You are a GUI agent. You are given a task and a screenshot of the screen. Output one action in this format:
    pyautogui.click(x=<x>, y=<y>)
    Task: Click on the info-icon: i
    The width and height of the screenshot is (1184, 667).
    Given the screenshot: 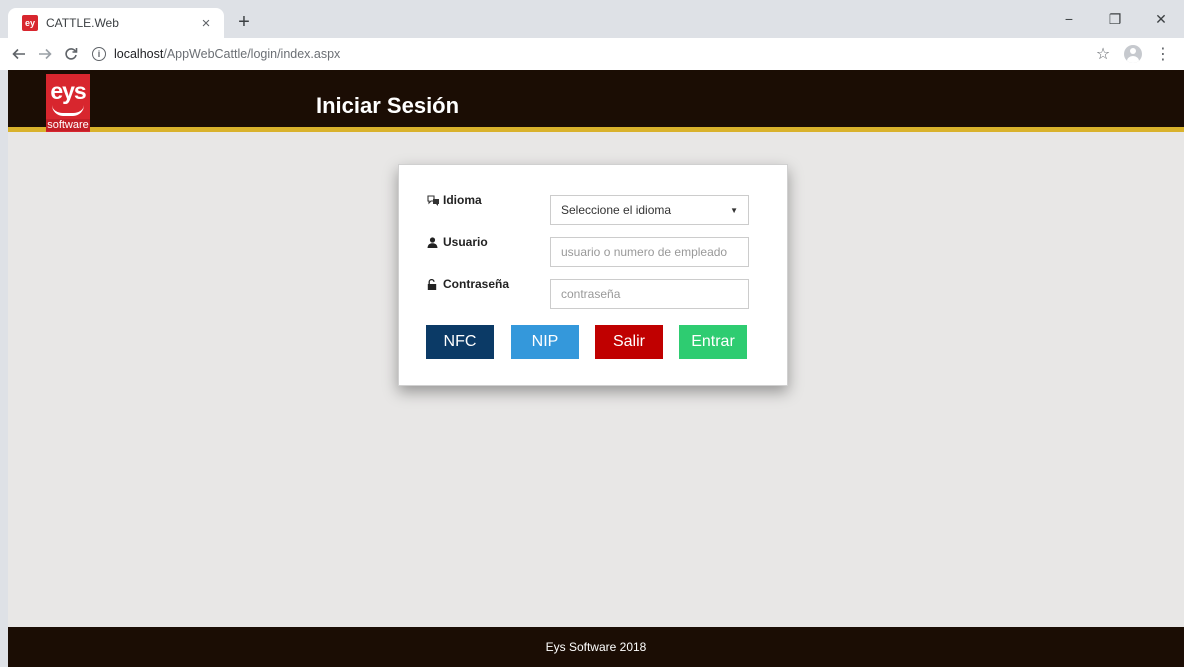 What is the action you would take?
    pyautogui.click(x=99, y=54)
    